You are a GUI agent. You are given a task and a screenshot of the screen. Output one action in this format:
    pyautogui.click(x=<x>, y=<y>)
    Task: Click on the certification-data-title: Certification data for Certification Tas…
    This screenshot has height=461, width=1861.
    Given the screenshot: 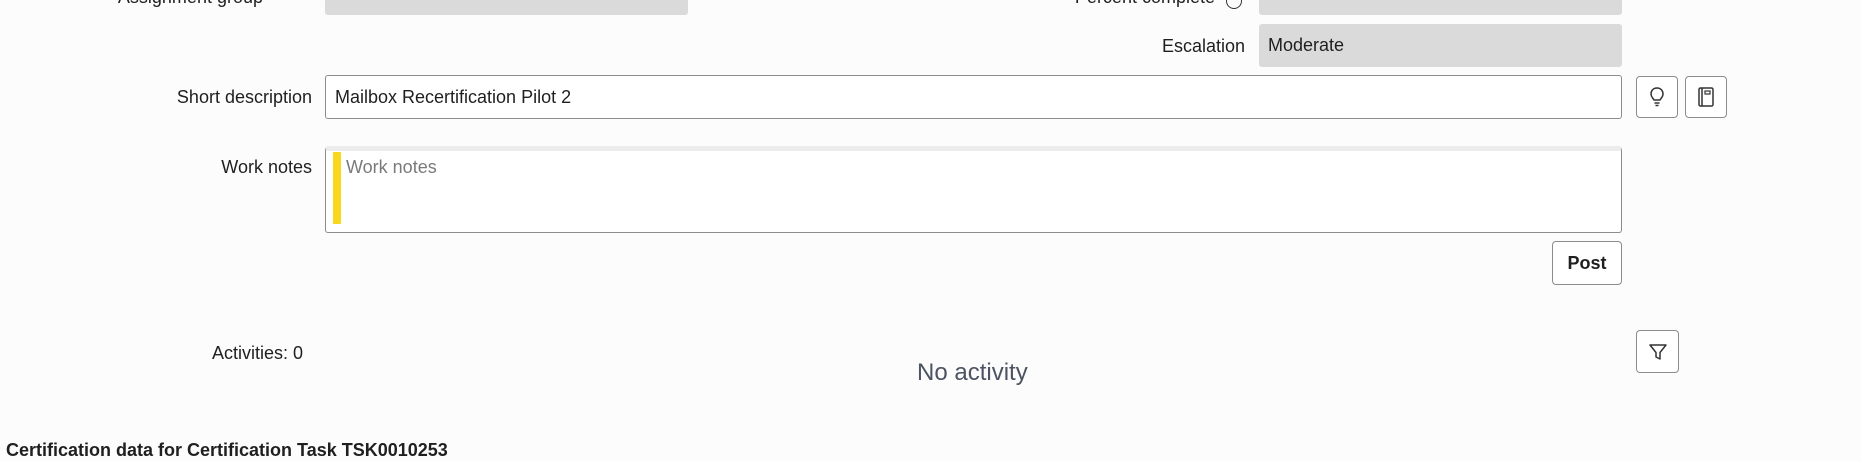 What is the action you would take?
    pyautogui.click(x=227, y=450)
    